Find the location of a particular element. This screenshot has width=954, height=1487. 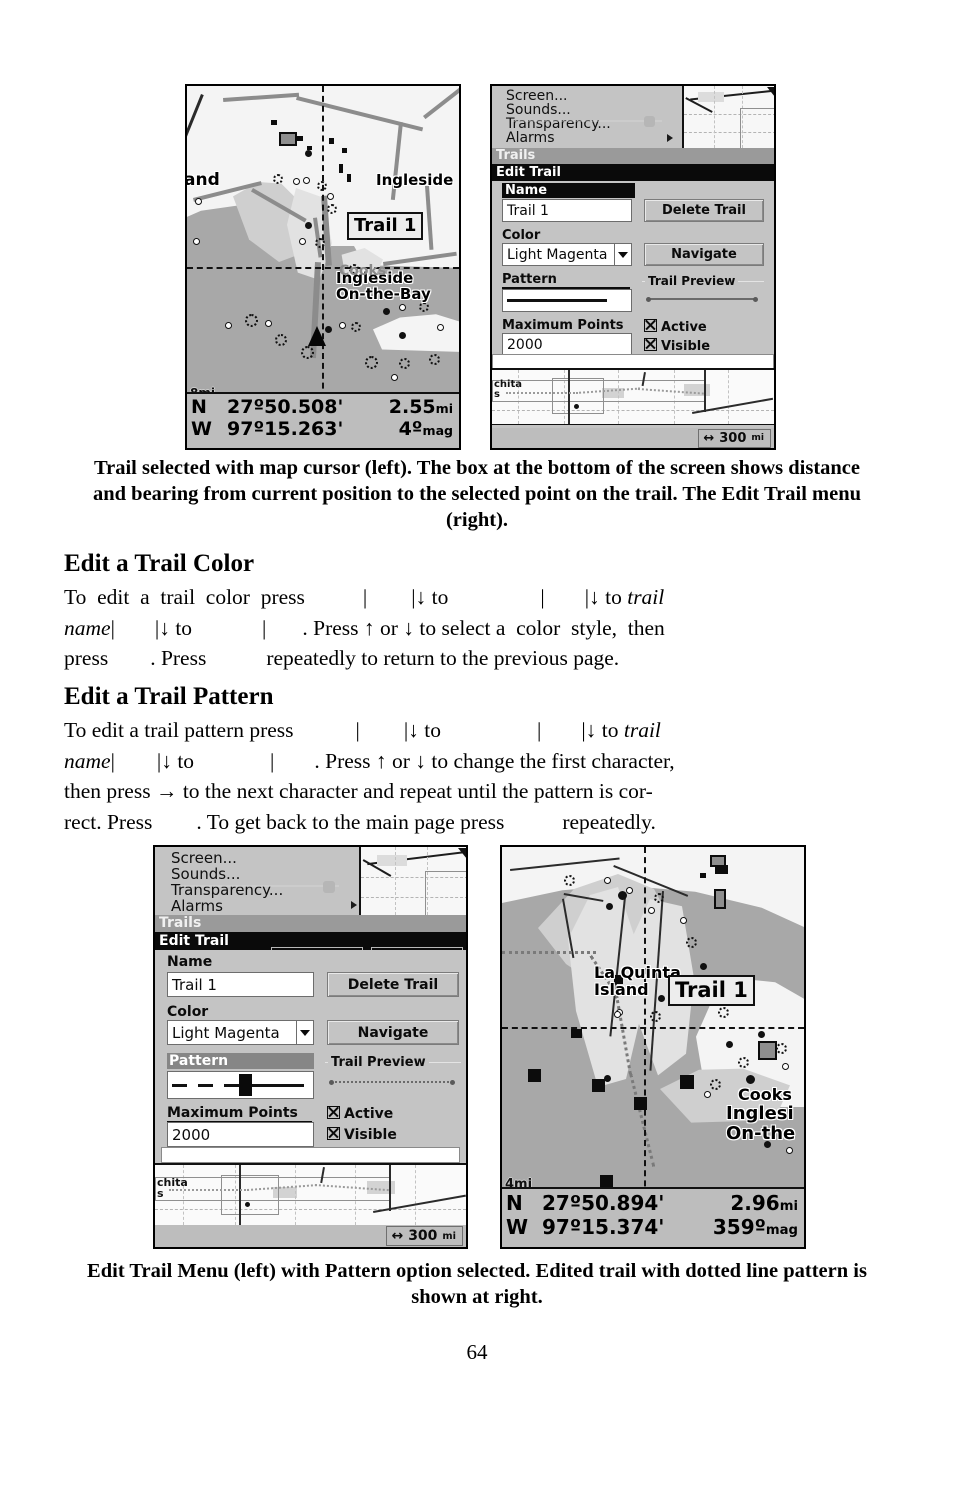

overview-city-label: chita s is located at coordinates (172, 1188).